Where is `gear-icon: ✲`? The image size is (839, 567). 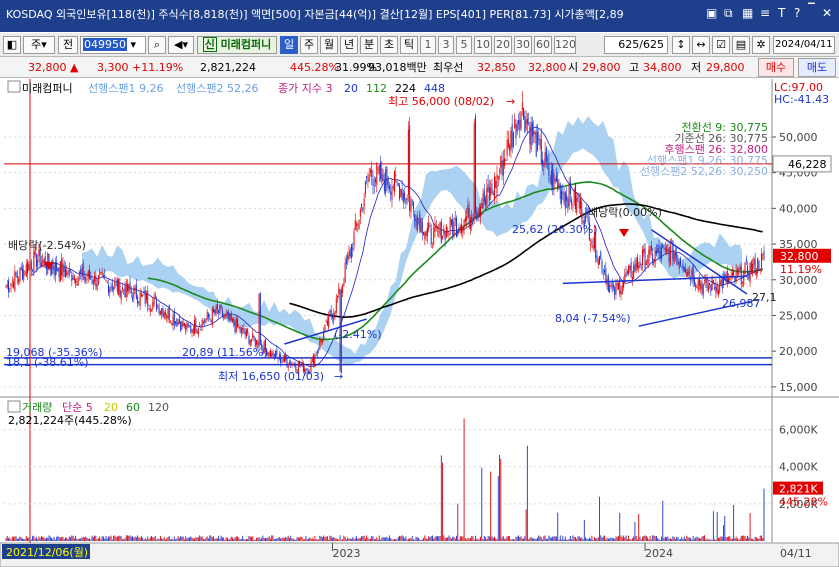 gear-icon: ✲ is located at coordinates (761, 45).